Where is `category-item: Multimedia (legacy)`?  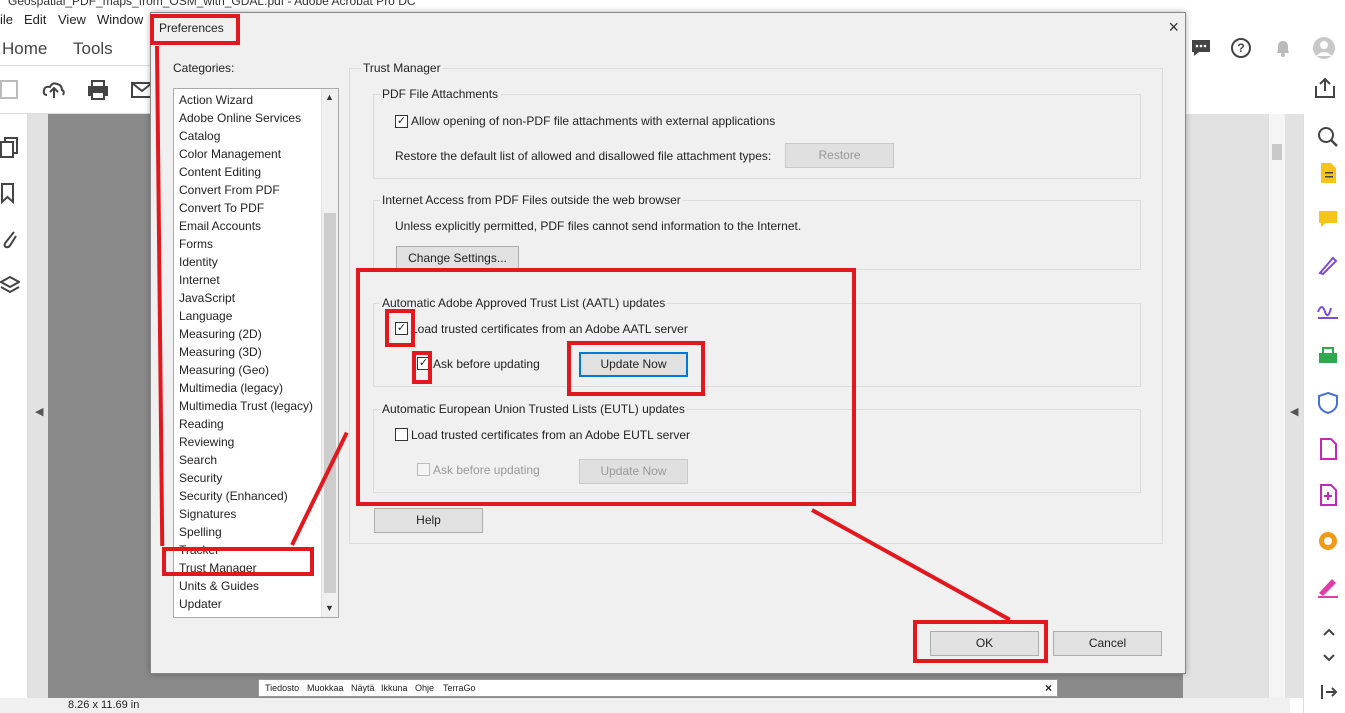
category-item: Multimedia (legacy) is located at coordinates (231, 388).